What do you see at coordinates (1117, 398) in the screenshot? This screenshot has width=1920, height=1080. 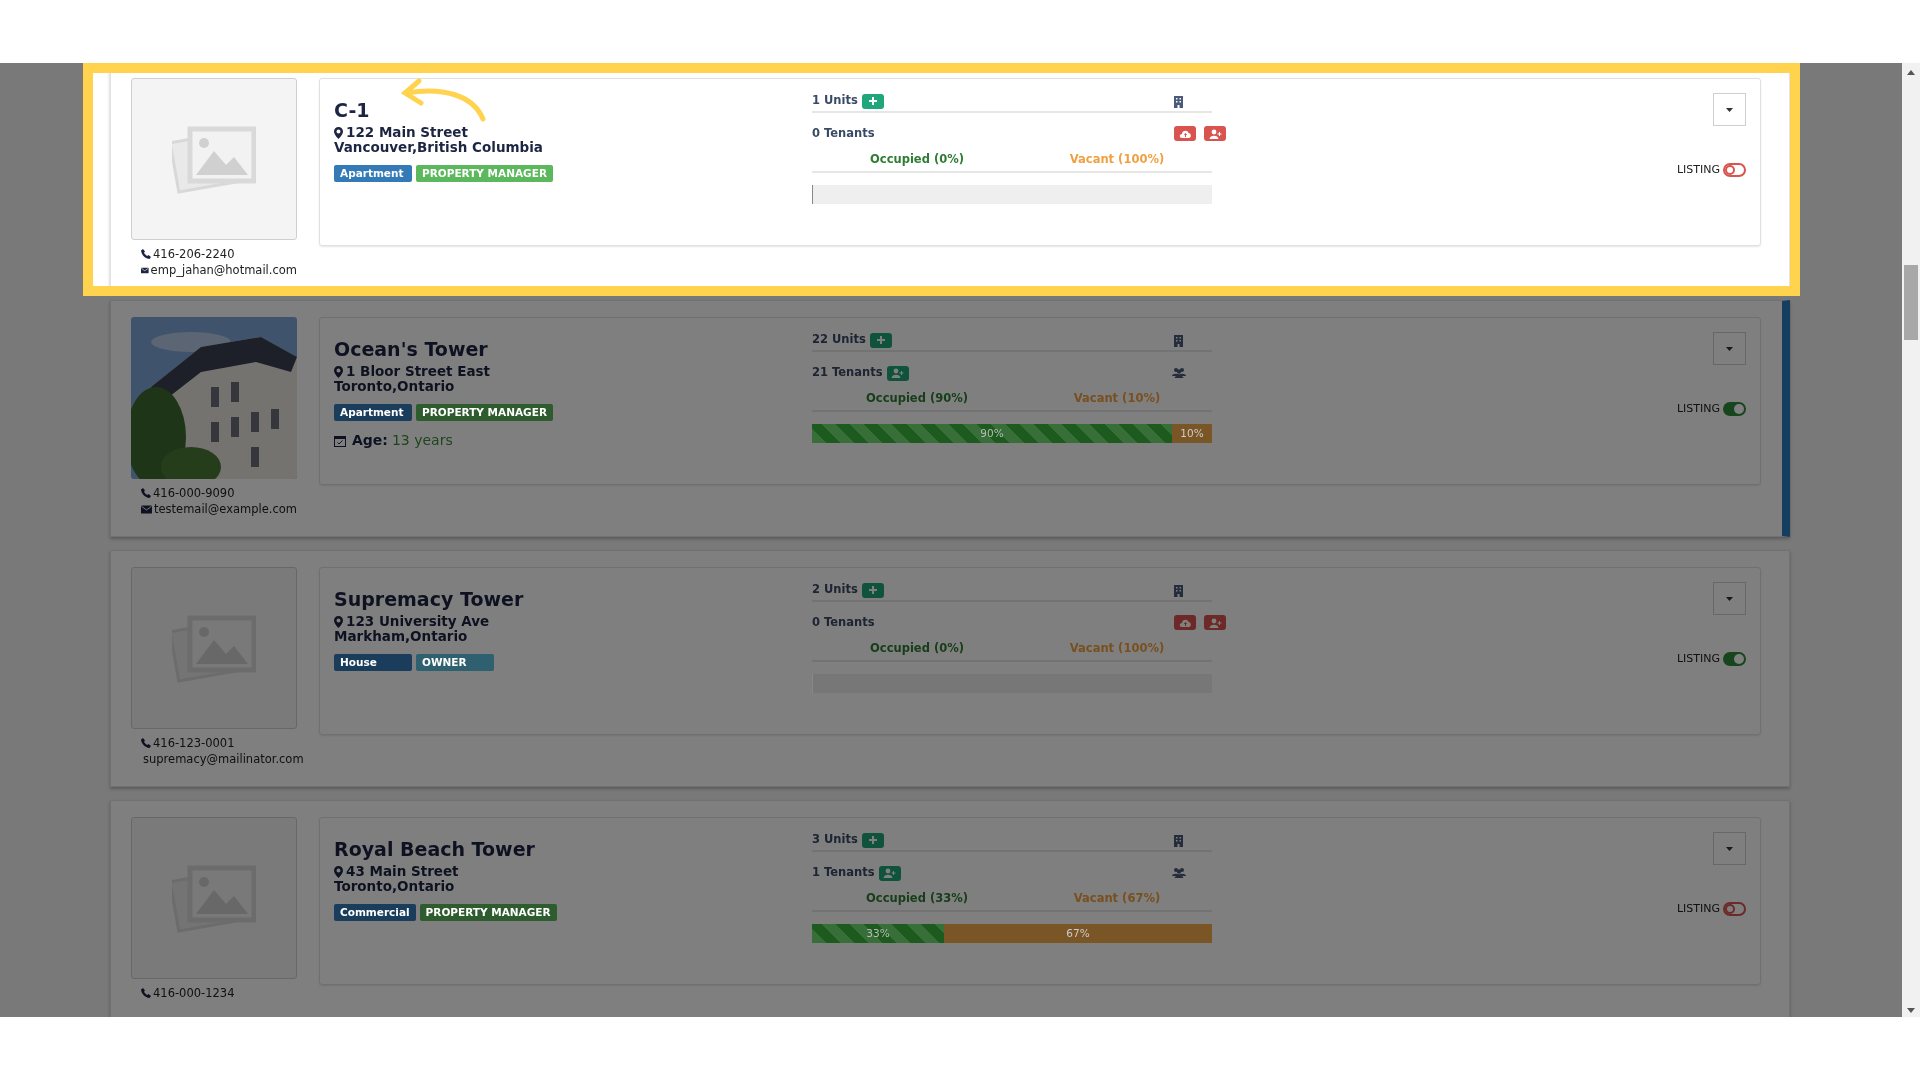 I see `vacant-label: Vacant (10%)` at bounding box center [1117, 398].